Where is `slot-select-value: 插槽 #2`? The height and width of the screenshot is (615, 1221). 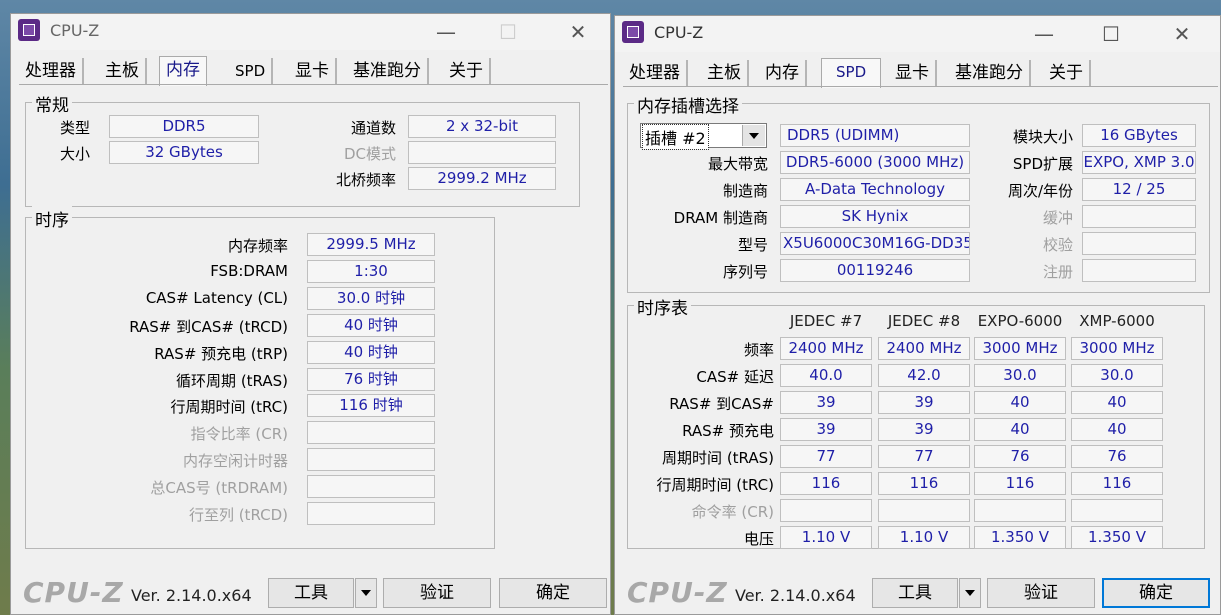 slot-select-value: 插槽 #2 is located at coordinates (675, 137).